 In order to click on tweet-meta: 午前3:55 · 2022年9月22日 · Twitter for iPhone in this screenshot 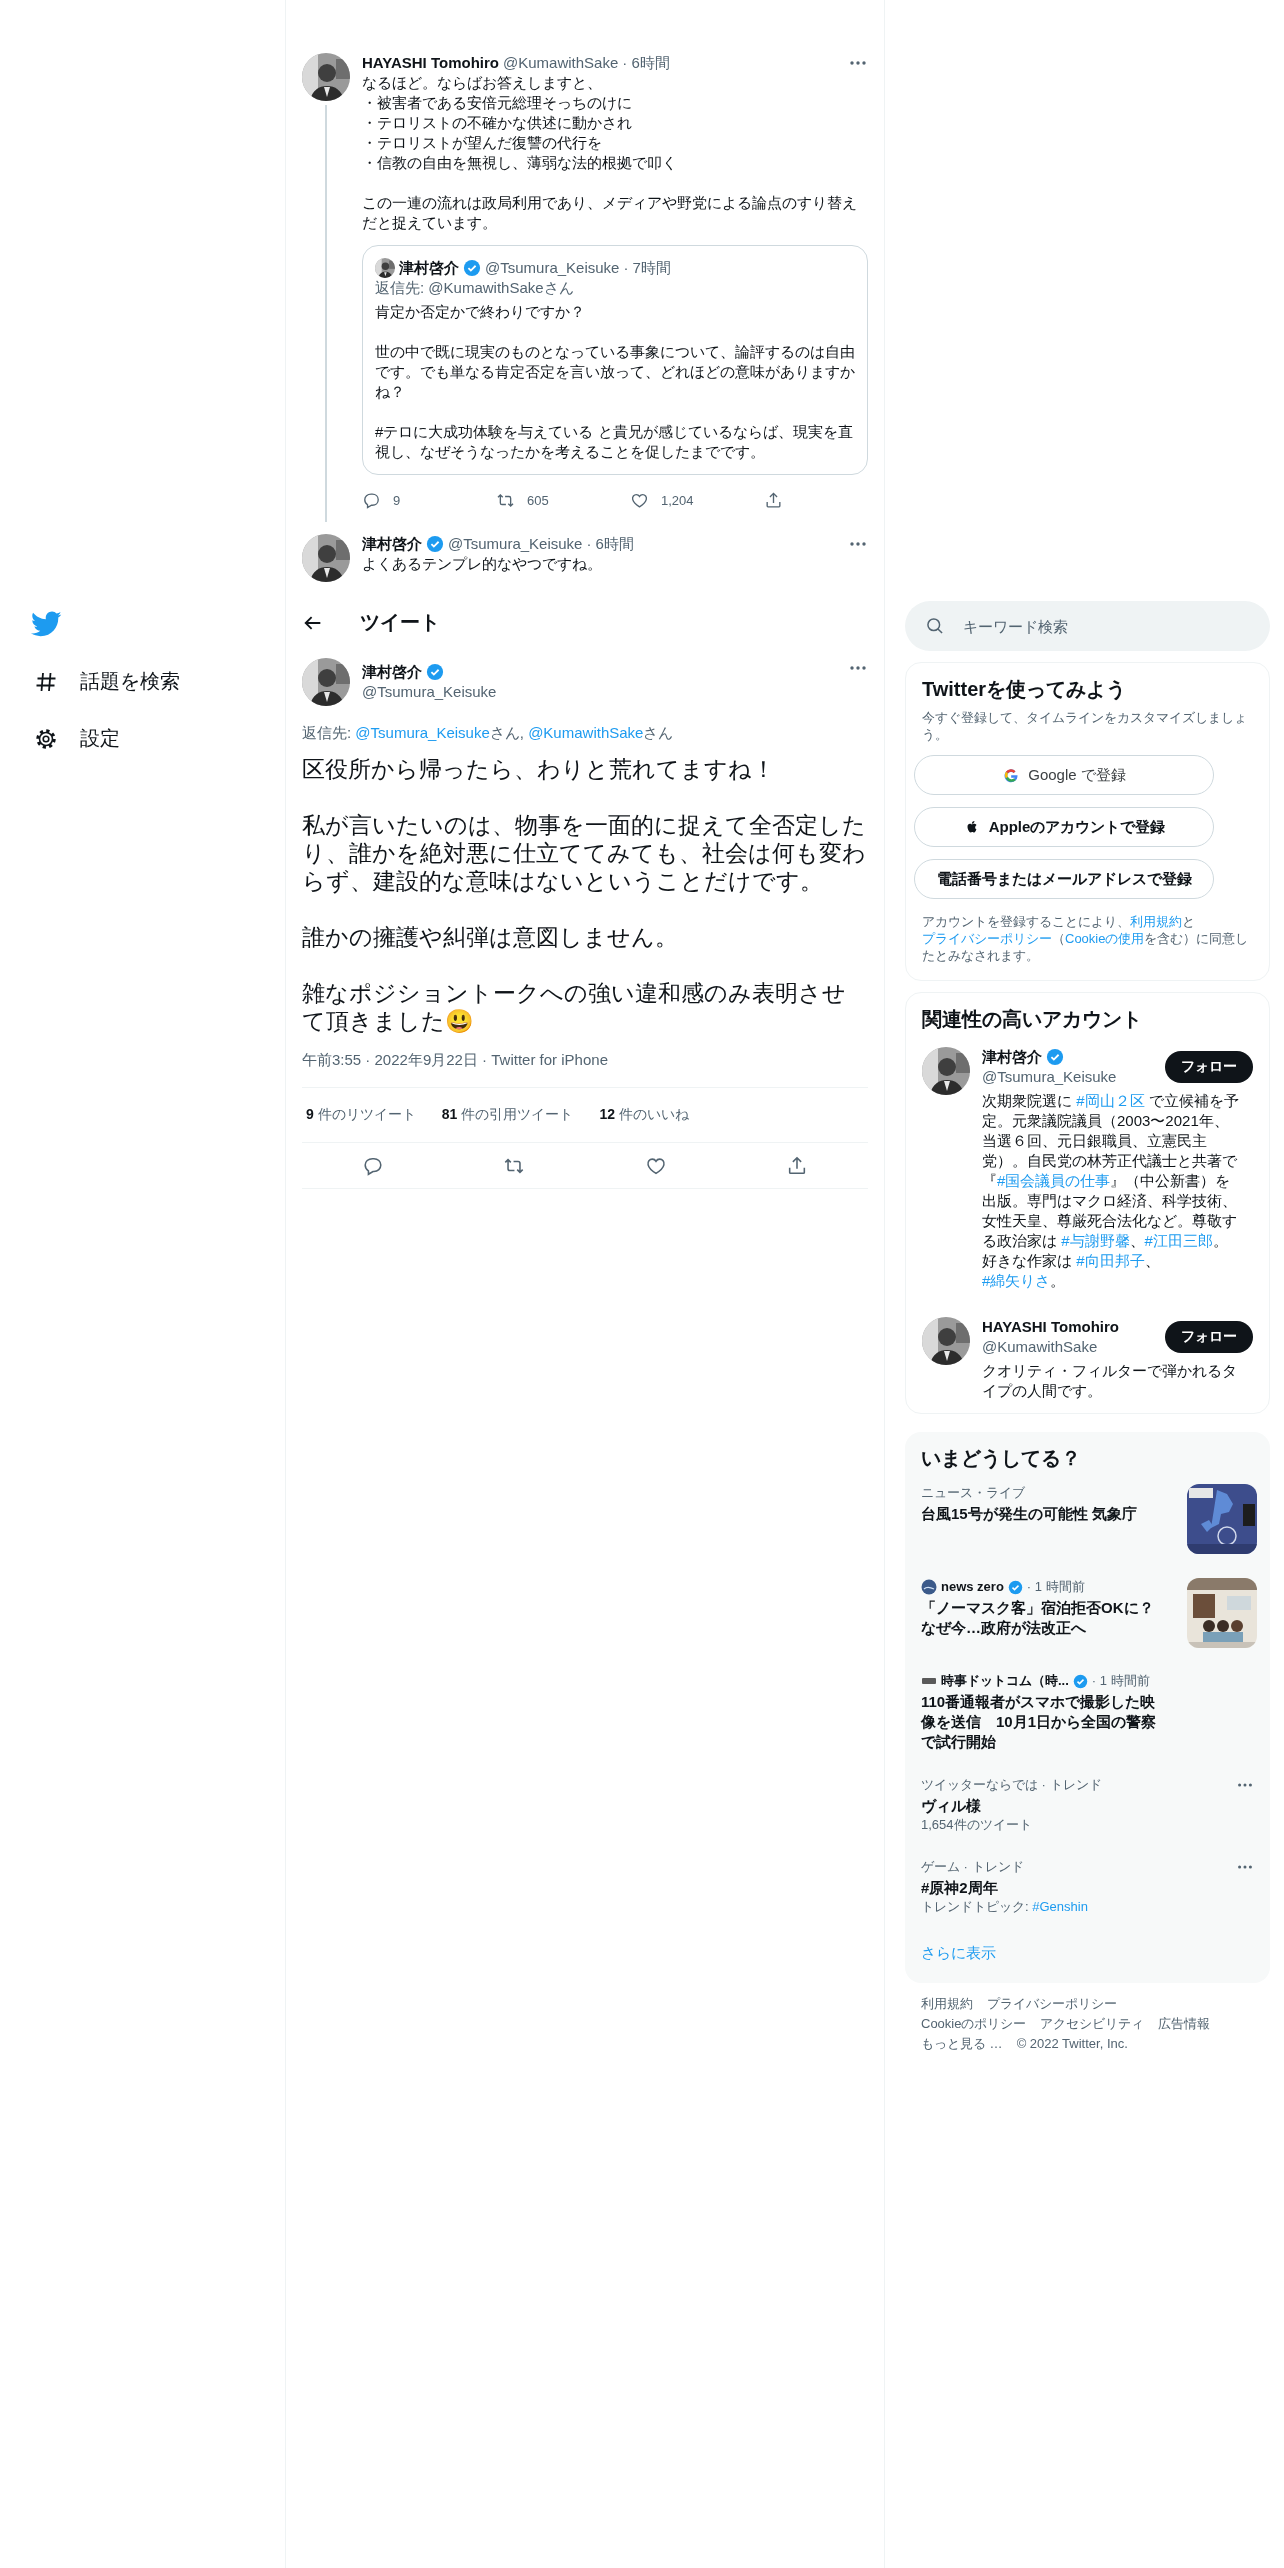, I will do `click(455, 1060)`.